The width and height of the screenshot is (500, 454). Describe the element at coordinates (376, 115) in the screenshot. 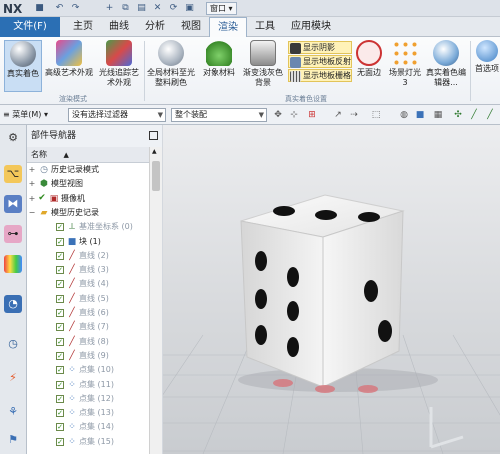

I see `box-select-icon: ⬚` at that location.